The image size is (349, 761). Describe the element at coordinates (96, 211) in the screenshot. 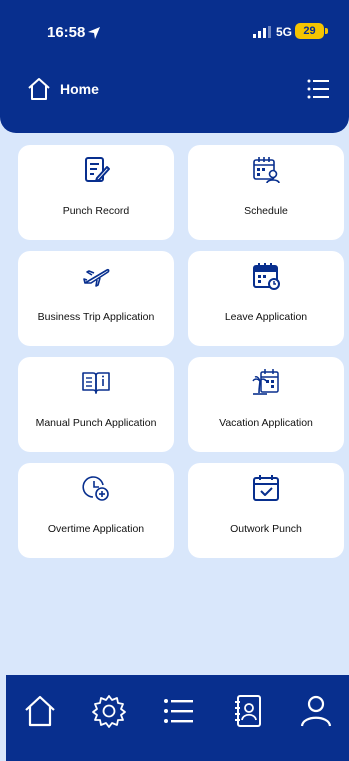

I see `card-label: Punch Record` at that location.